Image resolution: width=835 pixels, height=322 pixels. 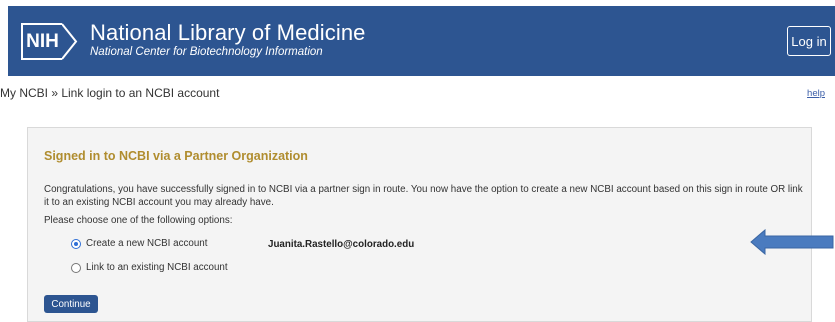 What do you see at coordinates (792, 242) in the screenshot?
I see `annotation-arrow-icon` at bounding box center [792, 242].